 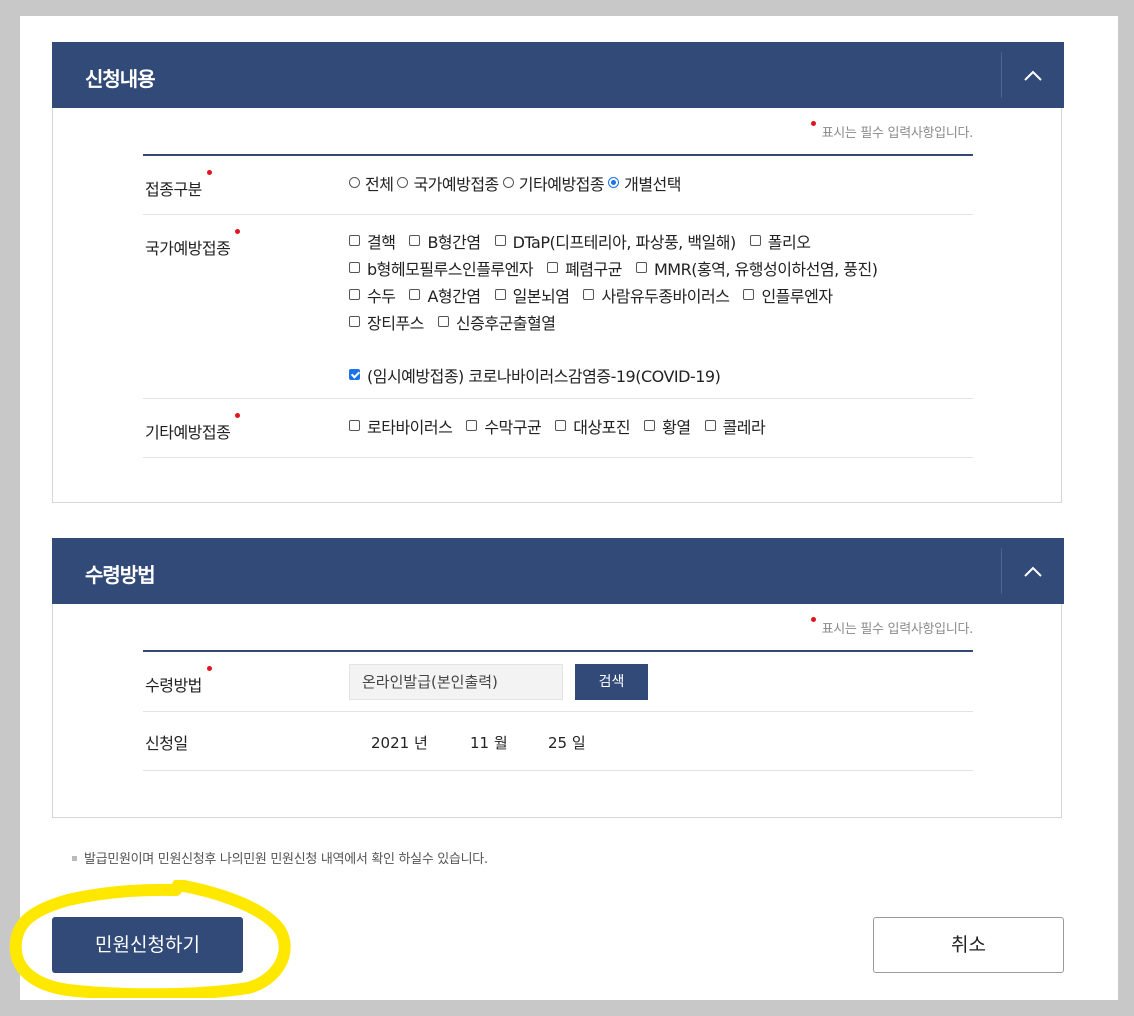 What do you see at coordinates (535, 375) in the screenshot?
I see `checkbox-covid19: (임시예방접종) 코로나바이러스감염증-19(COVID-19)` at bounding box center [535, 375].